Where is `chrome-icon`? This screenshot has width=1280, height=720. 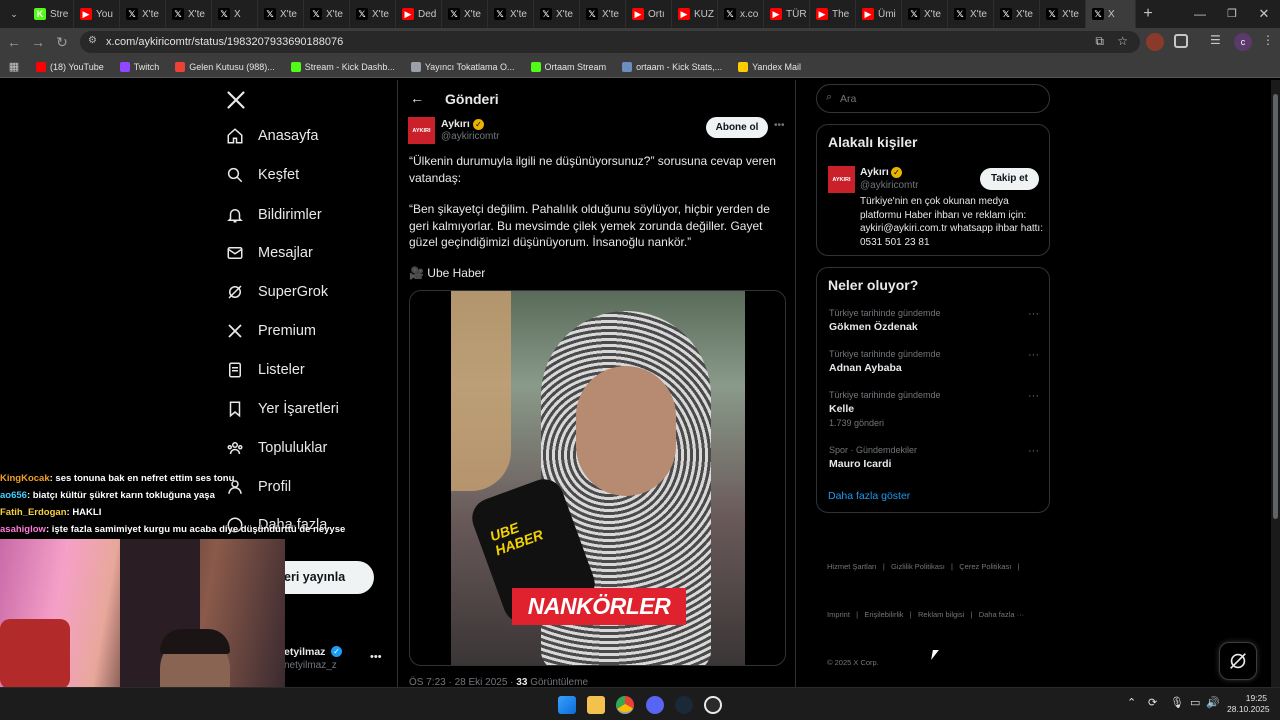 chrome-icon is located at coordinates (625, 705).